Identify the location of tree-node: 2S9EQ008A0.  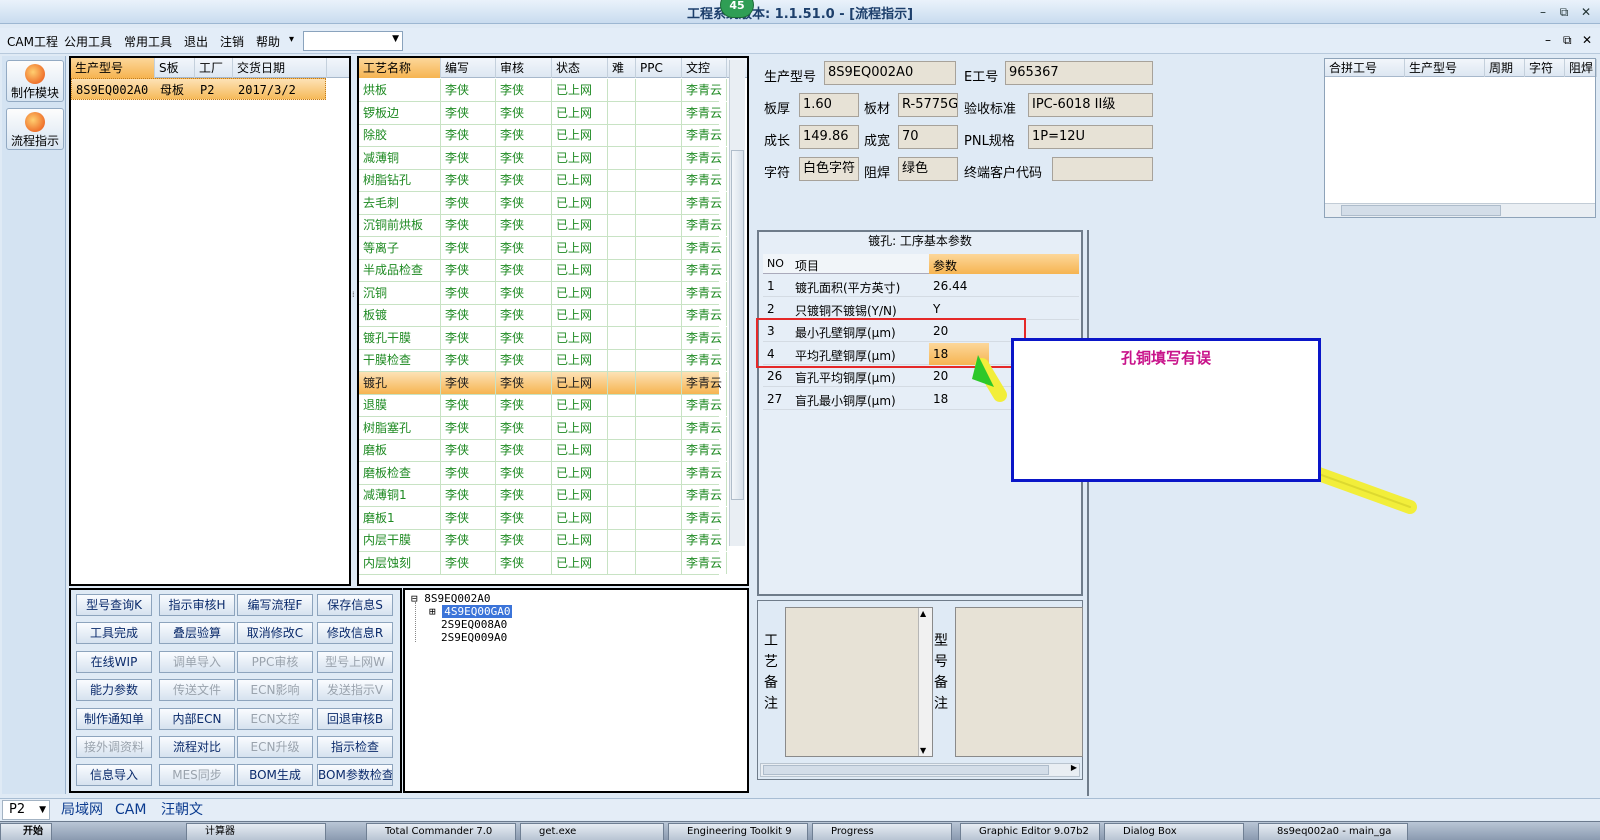
(474, 624).